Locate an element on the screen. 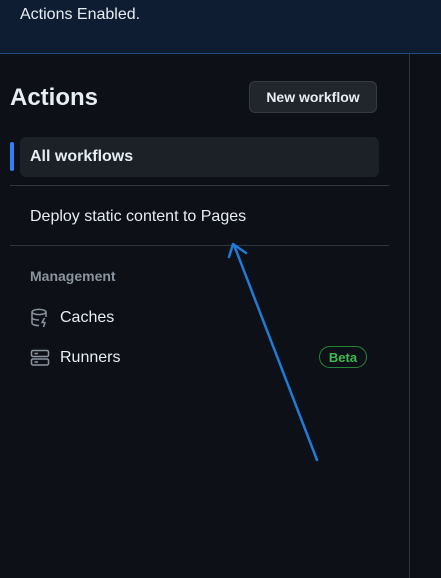 The width and height of the screenshot is (441, 578). content-divider is located at coordinates (409, 316).